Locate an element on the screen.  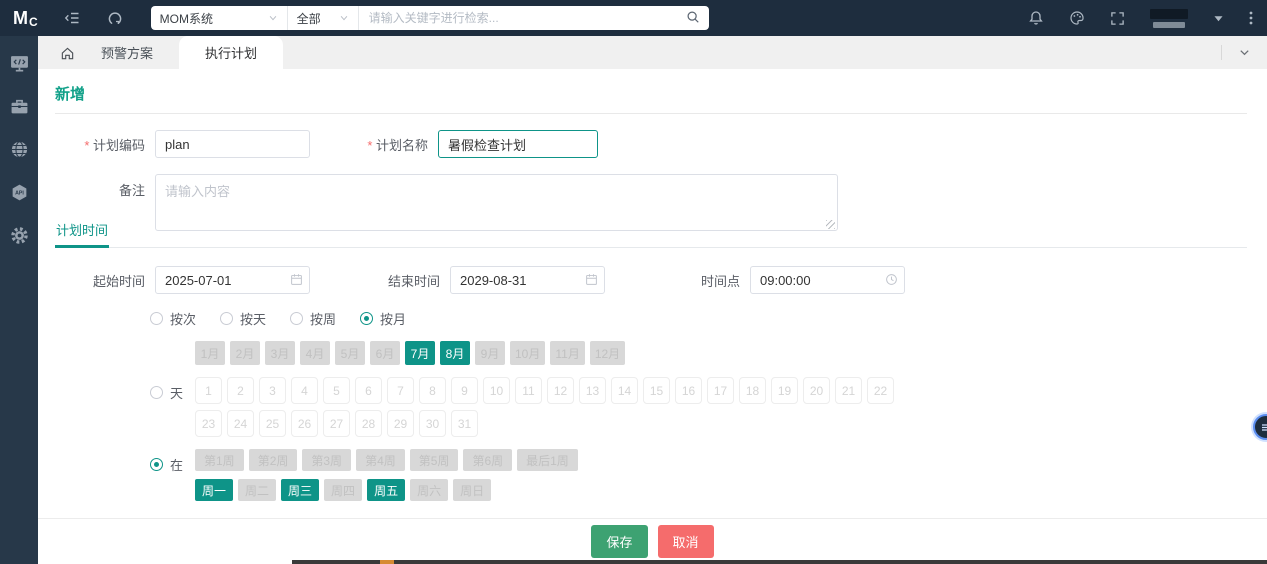
radio-by-times: 按次 is located at coordinates (173, 318).